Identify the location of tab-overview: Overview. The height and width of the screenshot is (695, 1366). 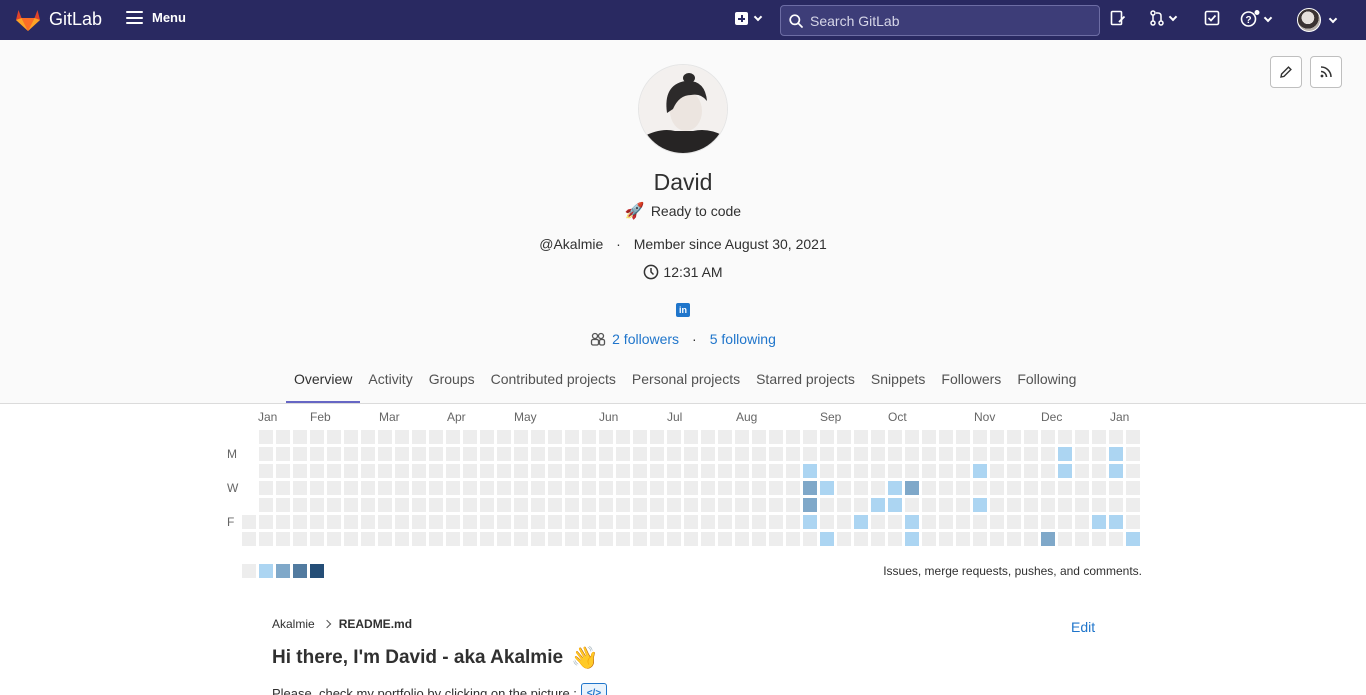
(323, 382).